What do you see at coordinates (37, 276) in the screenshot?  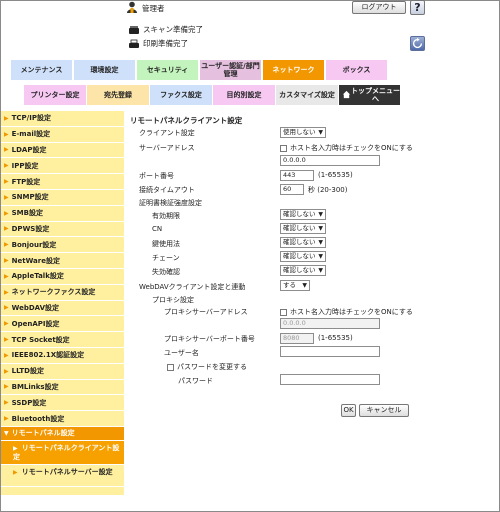 I see `sidebar-item-label: AppleTalk設定` at bounding box center [37, 276].